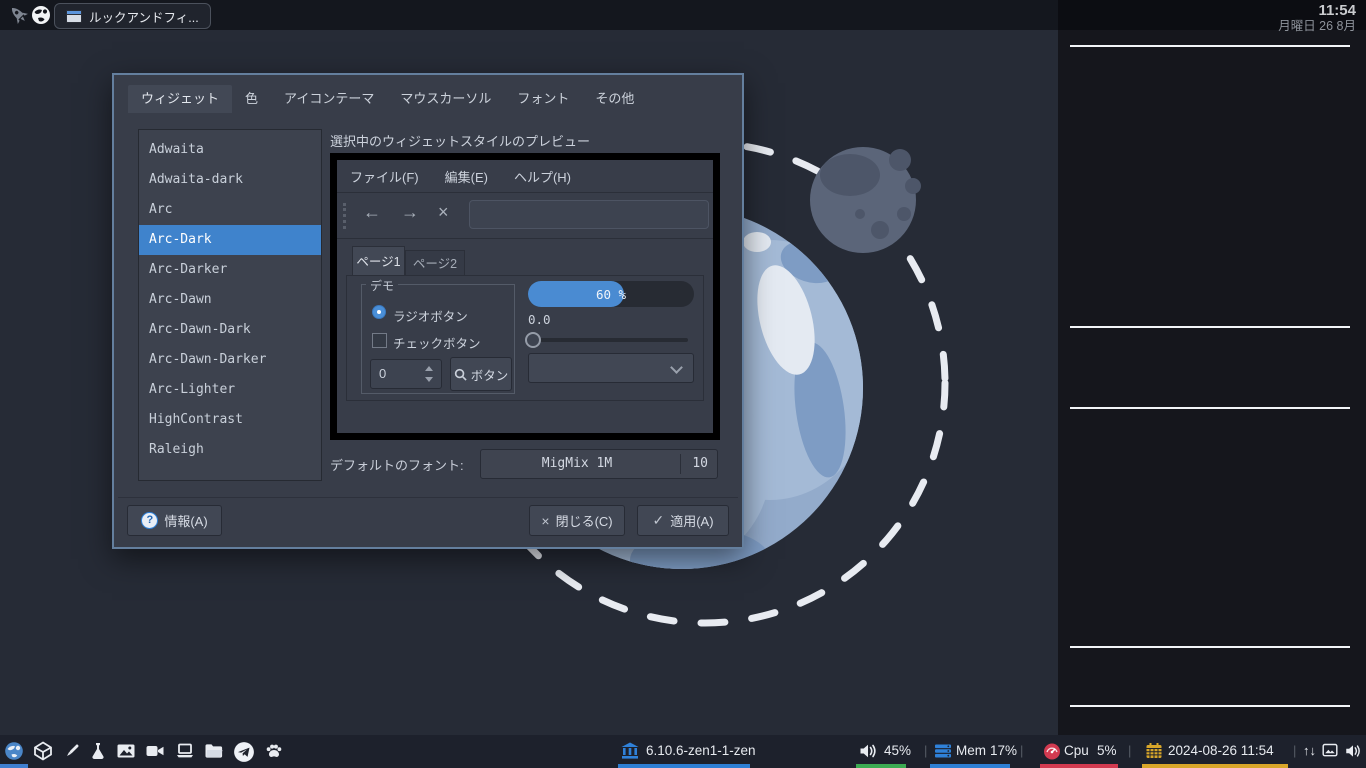 The width and height of the screenshot is (1366, 768). What do you see at coordinates (700, 463) in the screenshot?
I see `font-size: 10` at bounding box center [700, 463].